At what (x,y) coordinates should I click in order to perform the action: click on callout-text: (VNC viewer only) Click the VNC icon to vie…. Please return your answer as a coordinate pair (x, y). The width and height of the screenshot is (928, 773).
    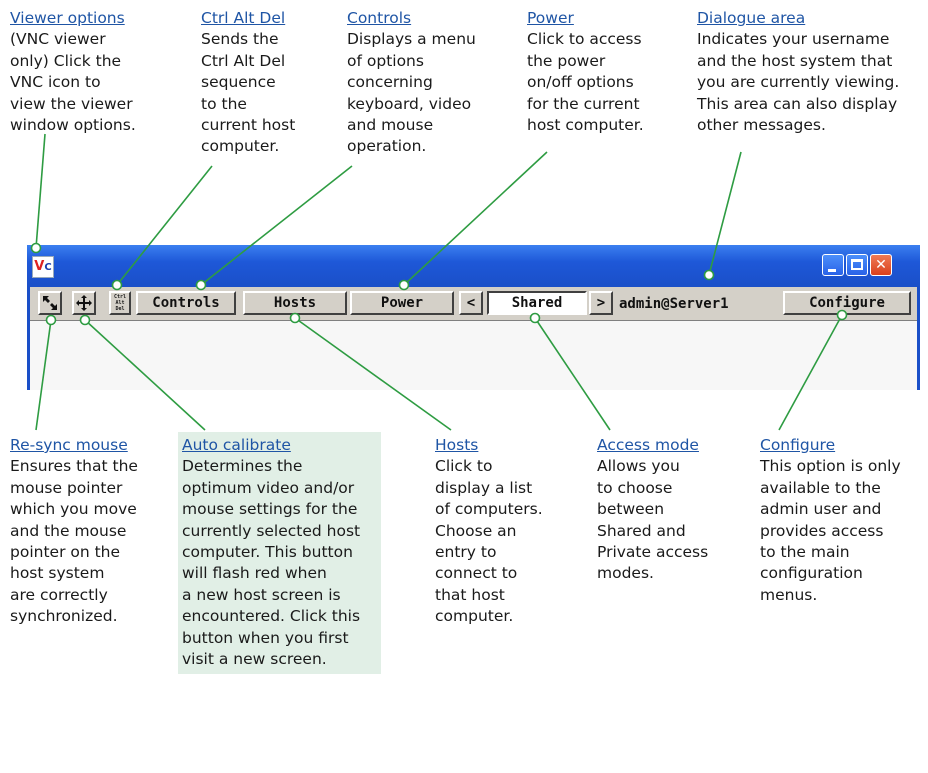
    Looking at the image, I should click on (73, 82).